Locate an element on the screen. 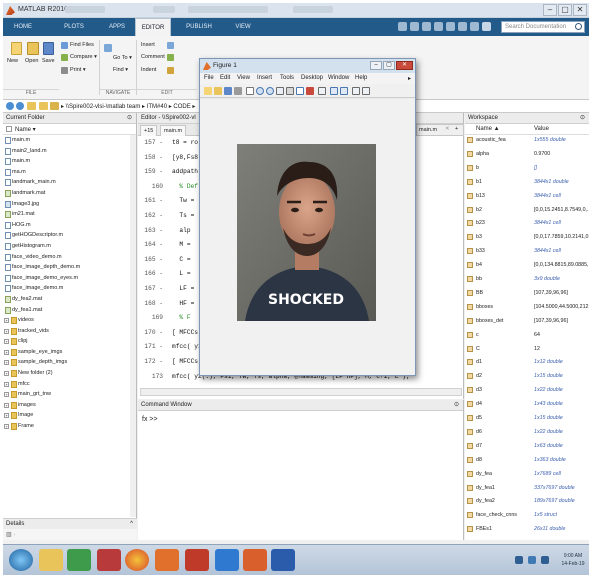 The width and height of the screenshot is (592, 578). file-list-item: dy_fea1.mat is located at coordinates (69, 310).